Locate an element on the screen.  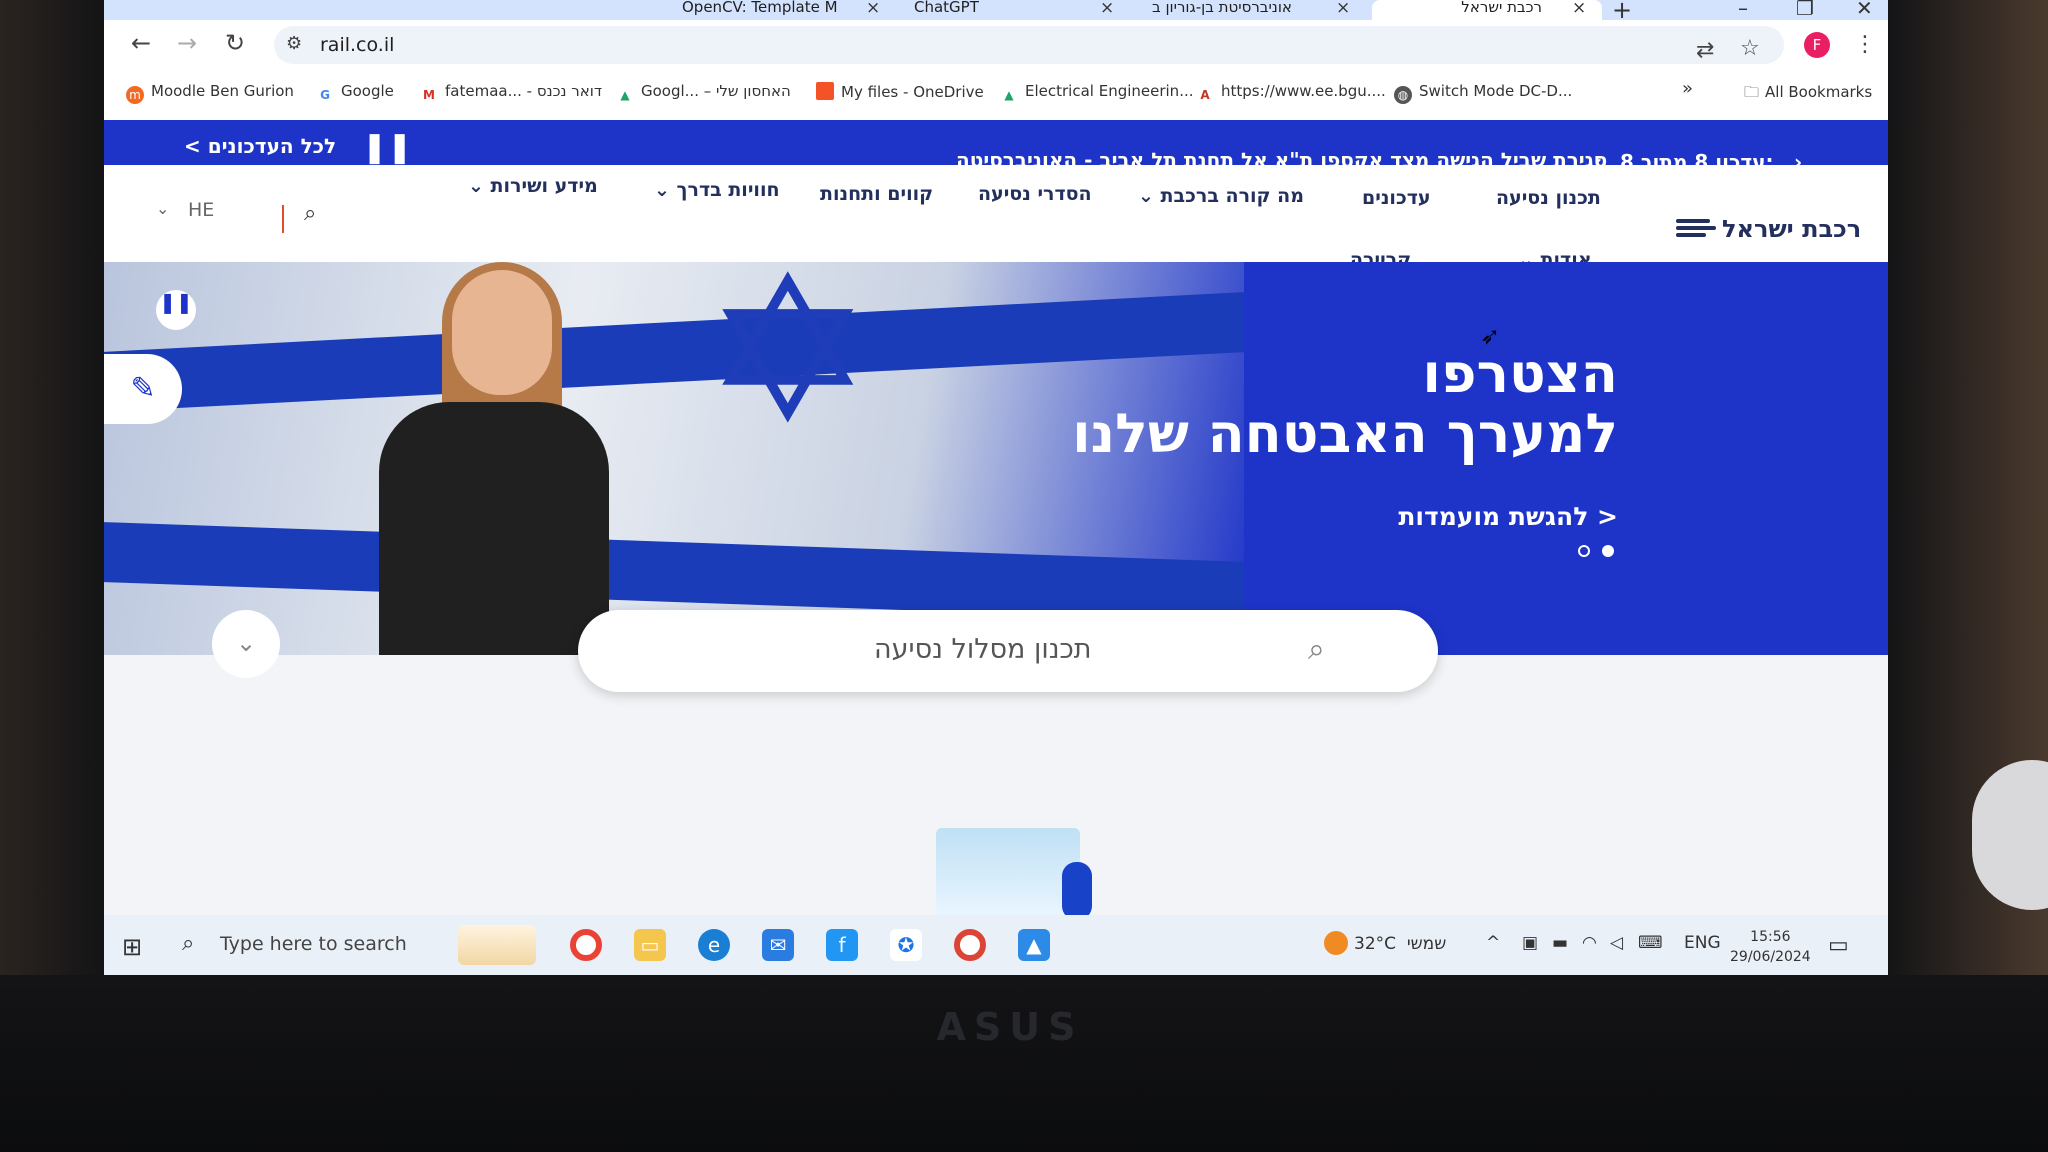
reload-icon: ↻ is located at coordinates (235, 43).